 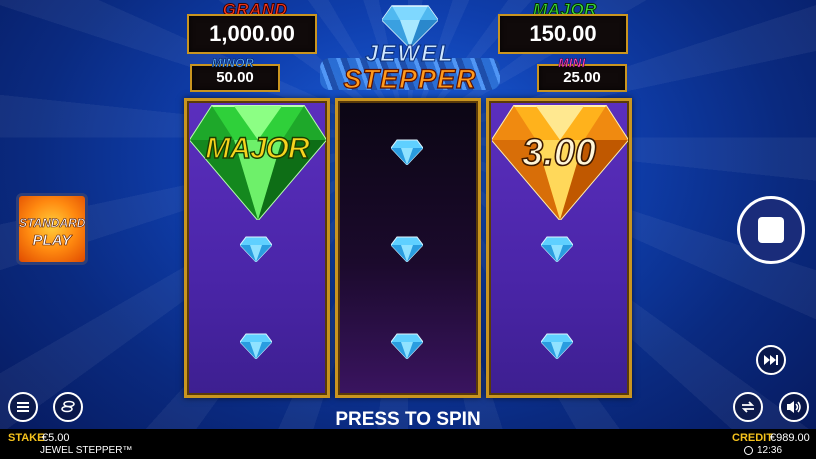 I want to click on reel-3-prize-value: 3.00, so click(x=559, y=153).